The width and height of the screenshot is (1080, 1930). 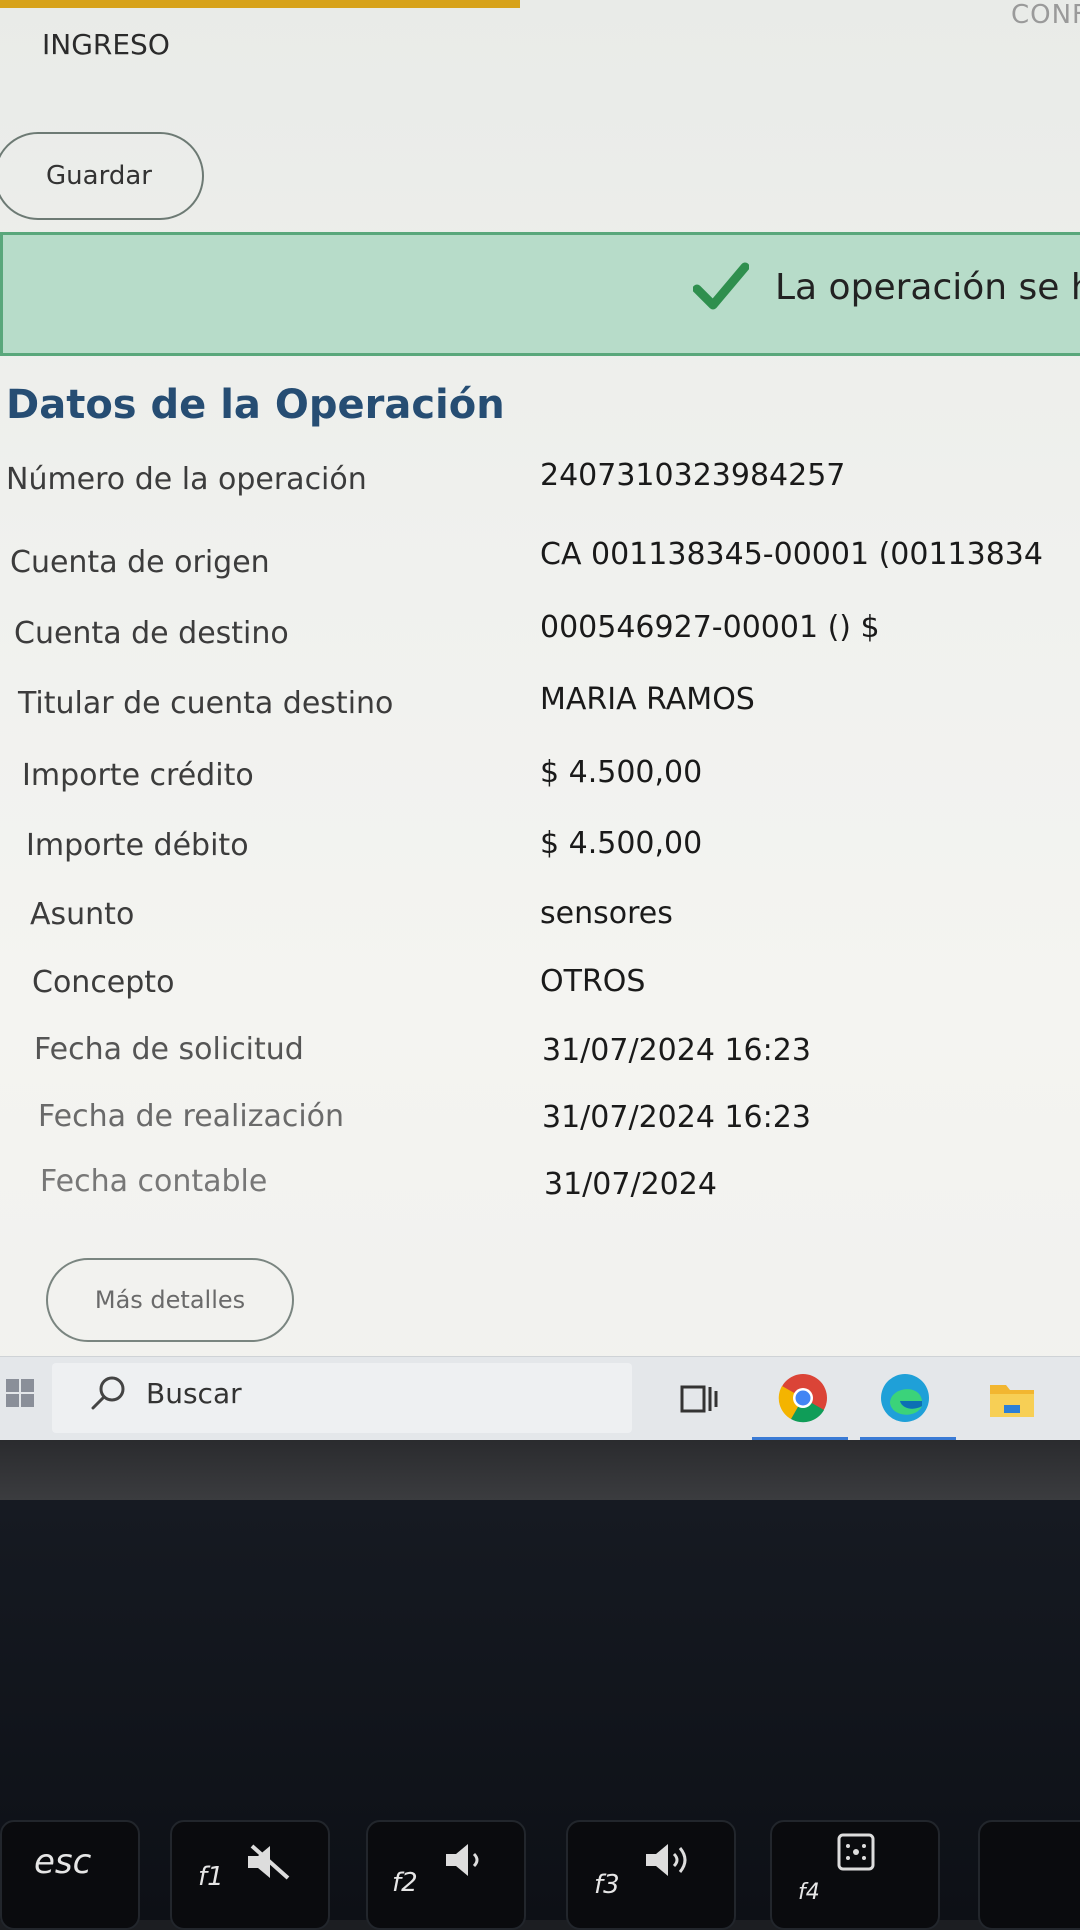 What do you see at coordinates (710, 627) in the screenshot?
I see `detail-value: 000546927-00001 () $` at bounding box center [710, 627].